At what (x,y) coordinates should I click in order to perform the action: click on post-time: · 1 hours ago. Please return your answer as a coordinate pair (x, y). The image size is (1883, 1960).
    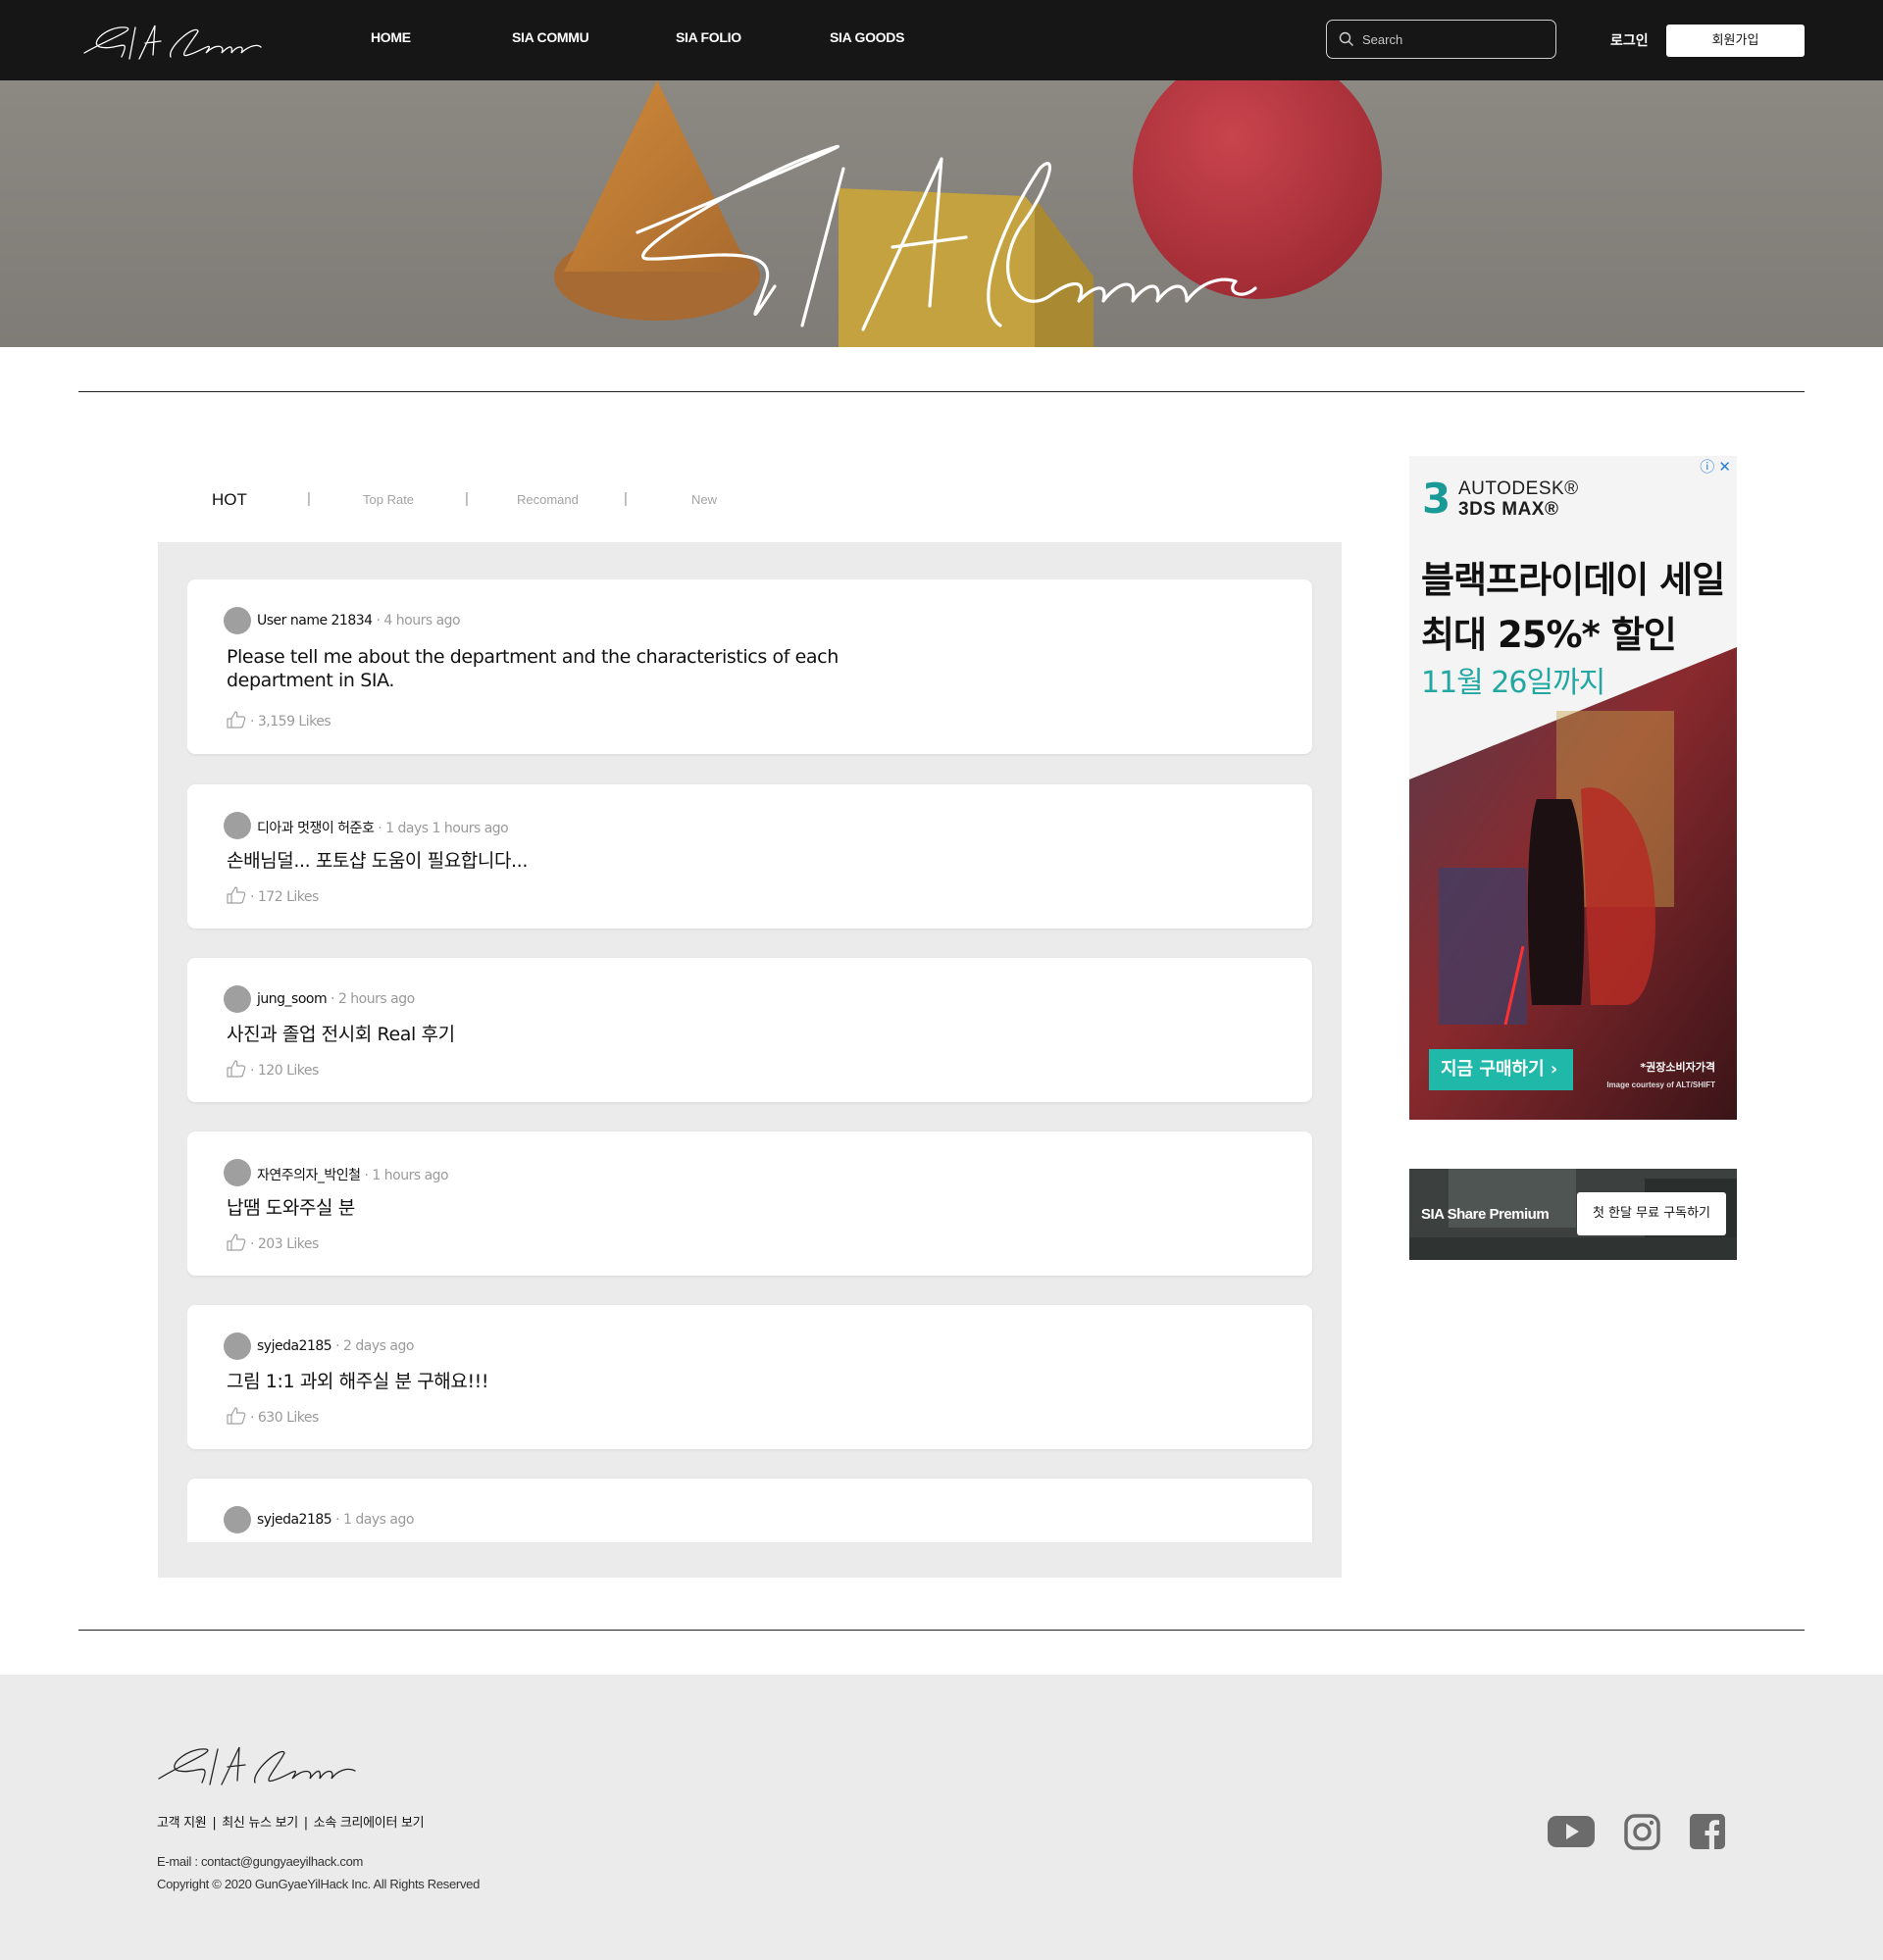
    Looking at the image, I should click on (404, 1175).